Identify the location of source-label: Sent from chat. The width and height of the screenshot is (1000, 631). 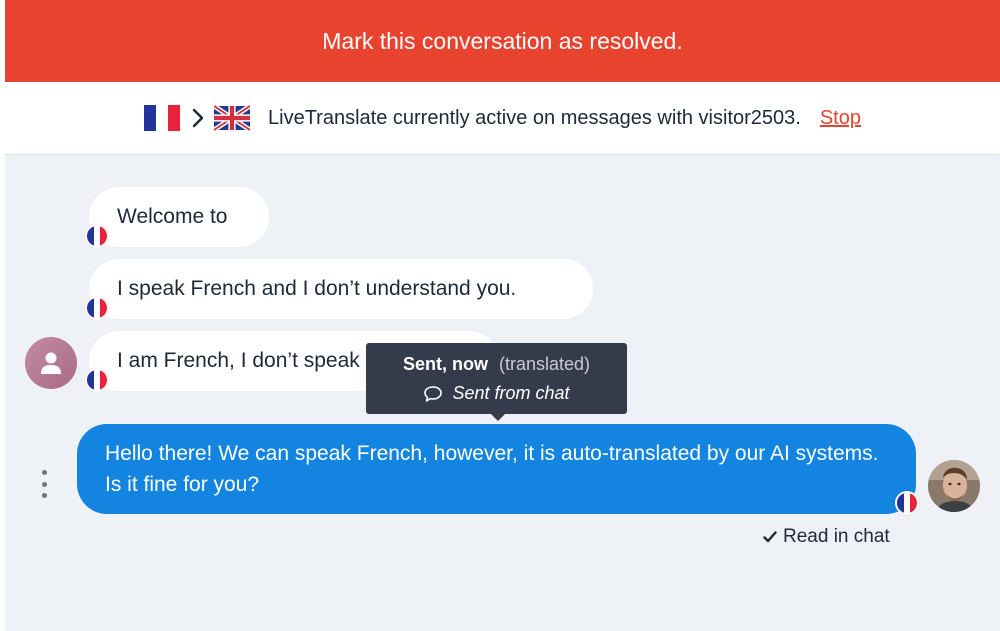
(511, 393).